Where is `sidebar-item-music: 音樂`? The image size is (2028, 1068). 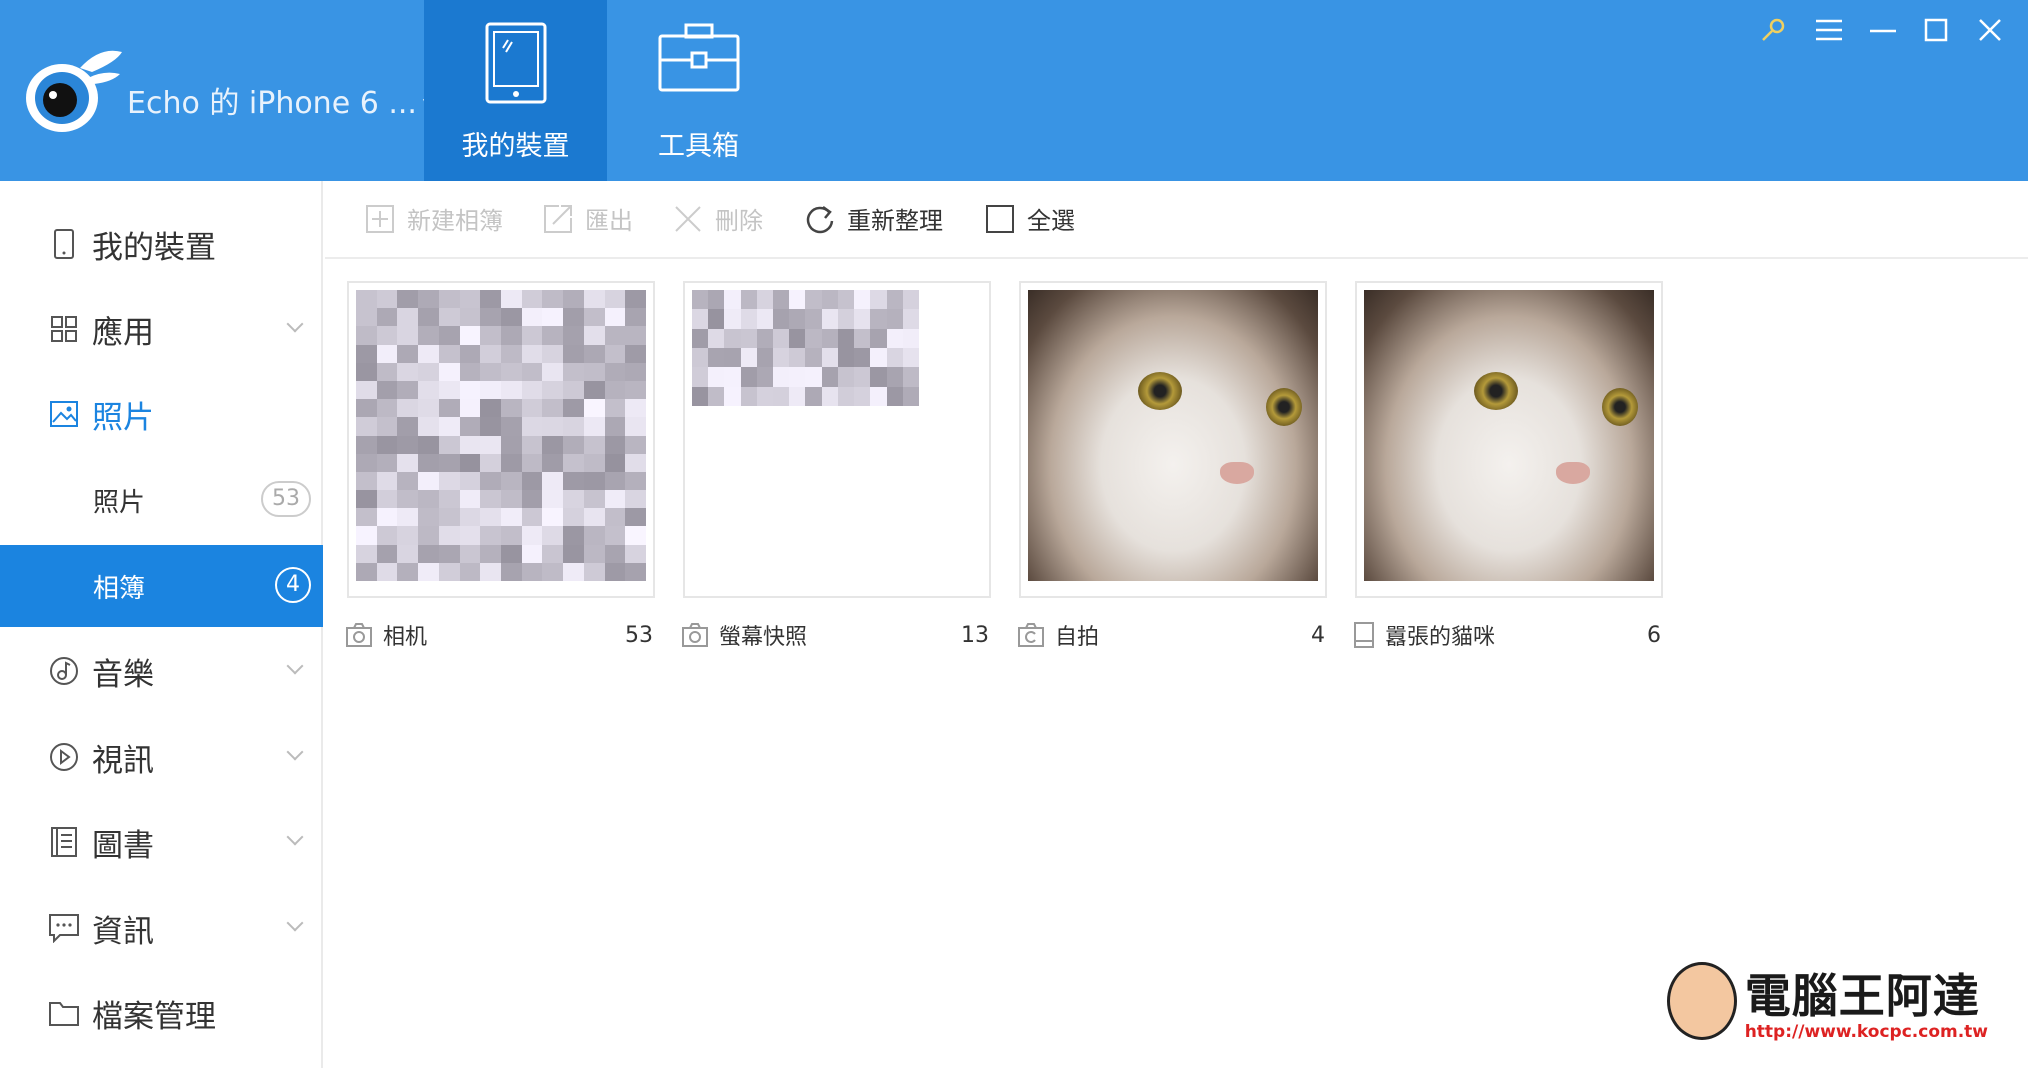
sidebar-item-music: 音樂 is located at coordinates (161, 671).